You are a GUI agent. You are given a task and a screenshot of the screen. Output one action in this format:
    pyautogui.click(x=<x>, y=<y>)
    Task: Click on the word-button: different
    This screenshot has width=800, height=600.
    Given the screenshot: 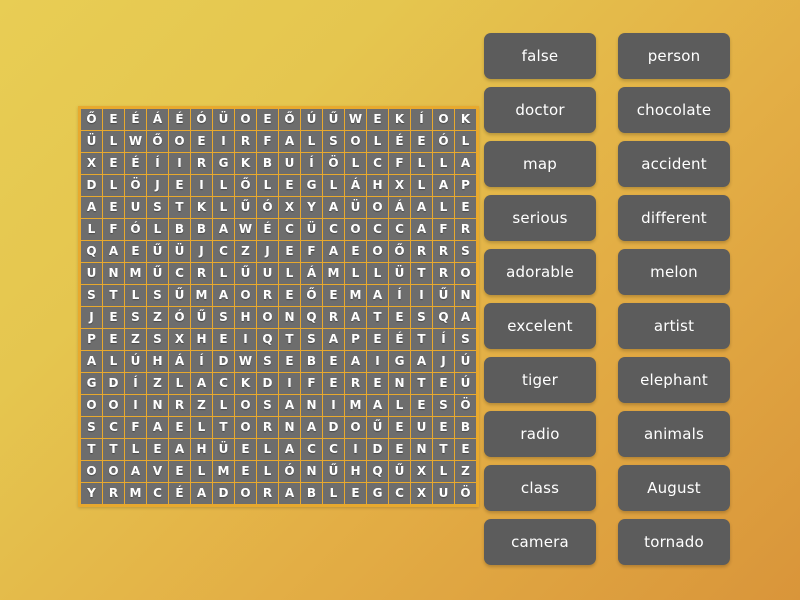 What is the action you would take?
    pyautogui.click(x=674, y=218)
    